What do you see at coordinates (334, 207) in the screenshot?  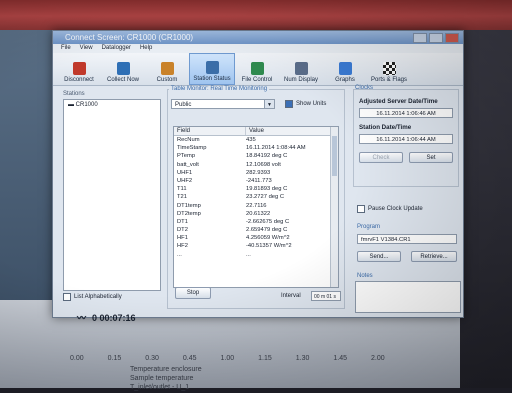 I see `table-scrollbar` at bounding box center [334, 207].